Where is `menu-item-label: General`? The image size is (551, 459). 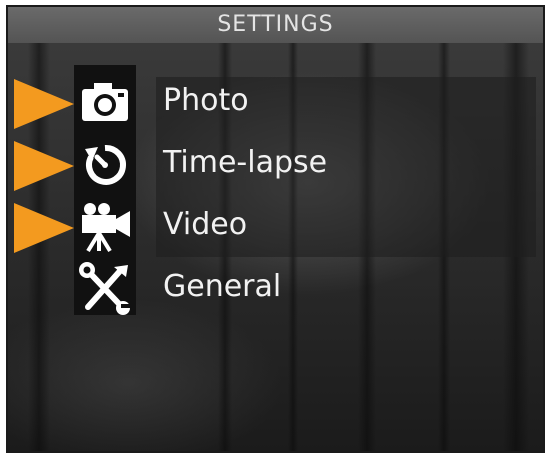
menu-item-label: General is located at coordinates (222, 286).